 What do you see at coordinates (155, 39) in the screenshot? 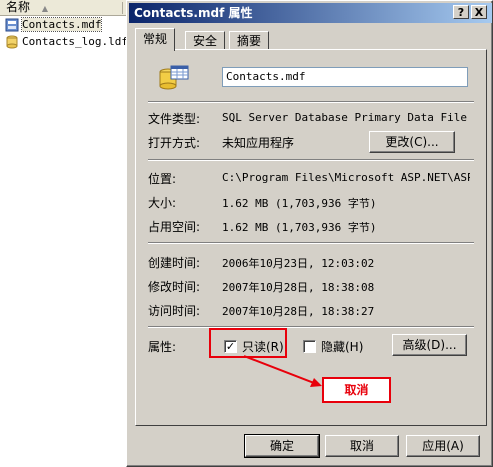
I see `tab-general: 常规` at bounding box center [155, 39].